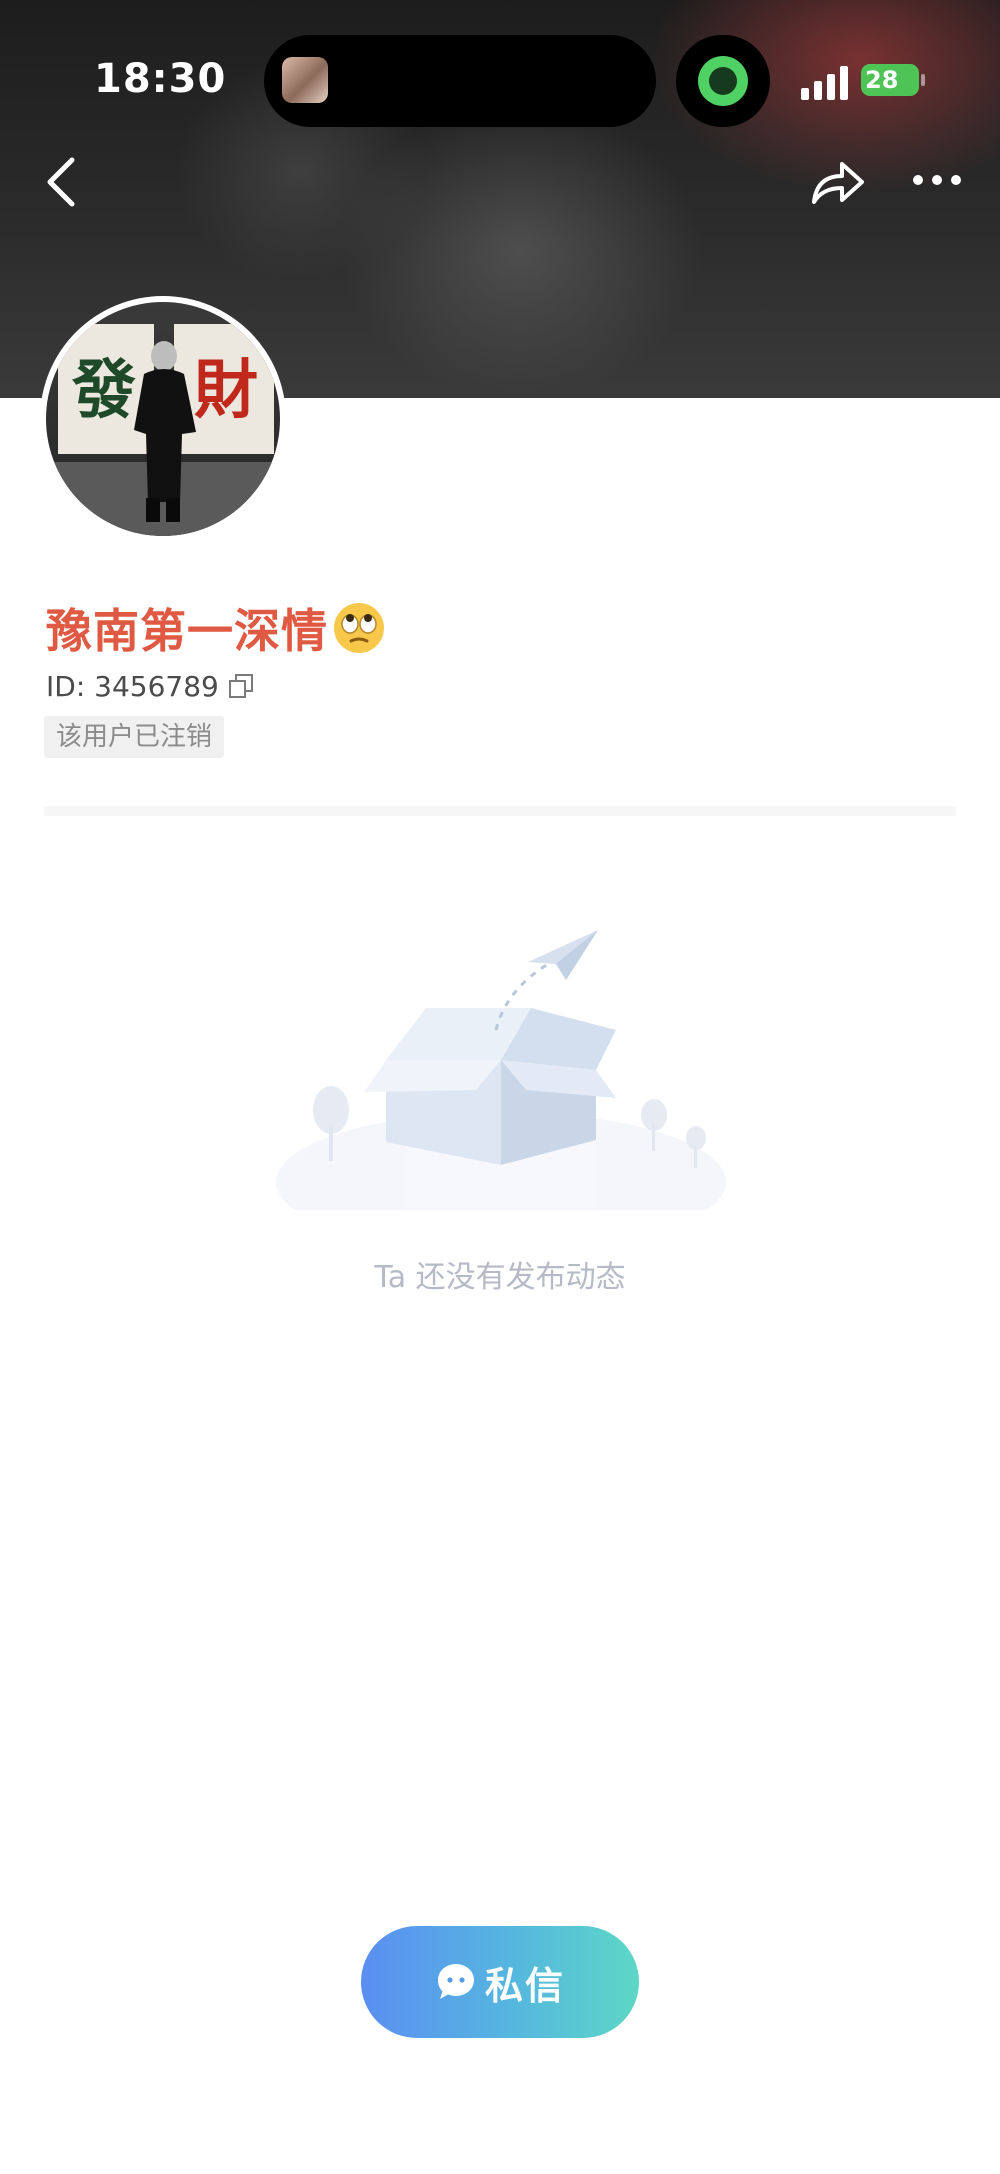  I want to click on avatar-photo: 發 財, so click(163, 419).